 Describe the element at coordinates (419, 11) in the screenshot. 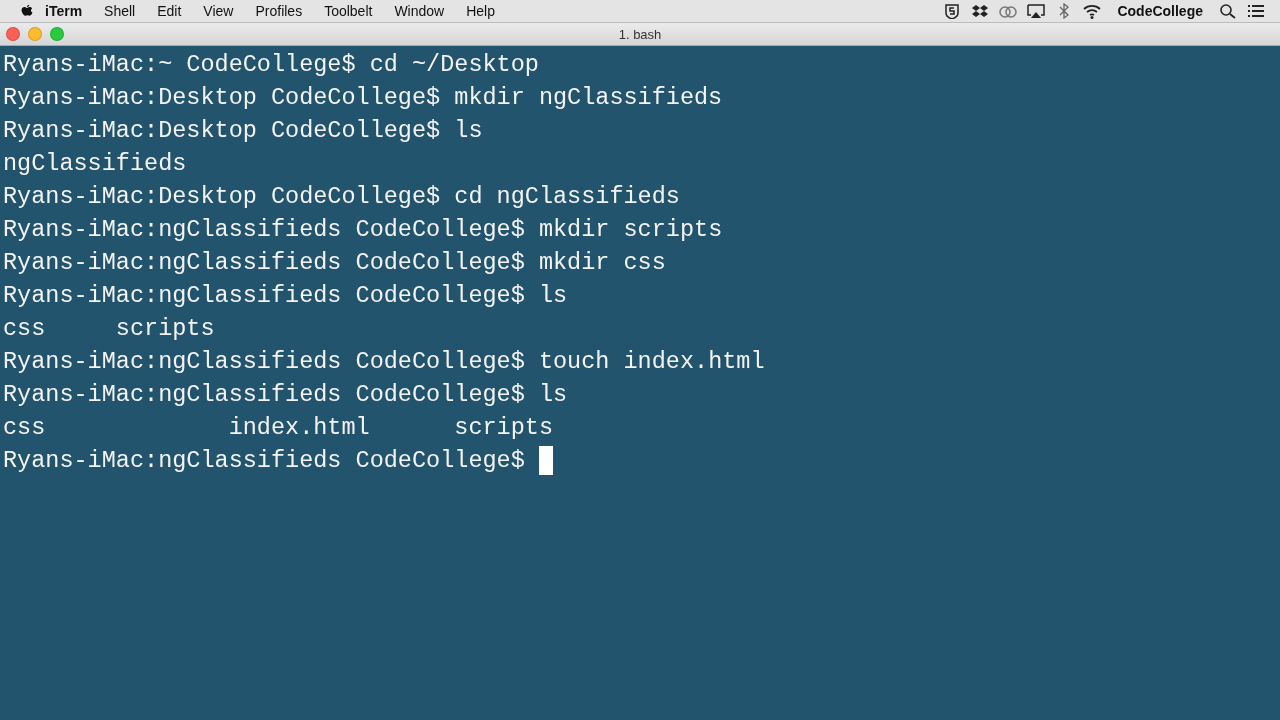

I see `menu-item: Window` at that location.